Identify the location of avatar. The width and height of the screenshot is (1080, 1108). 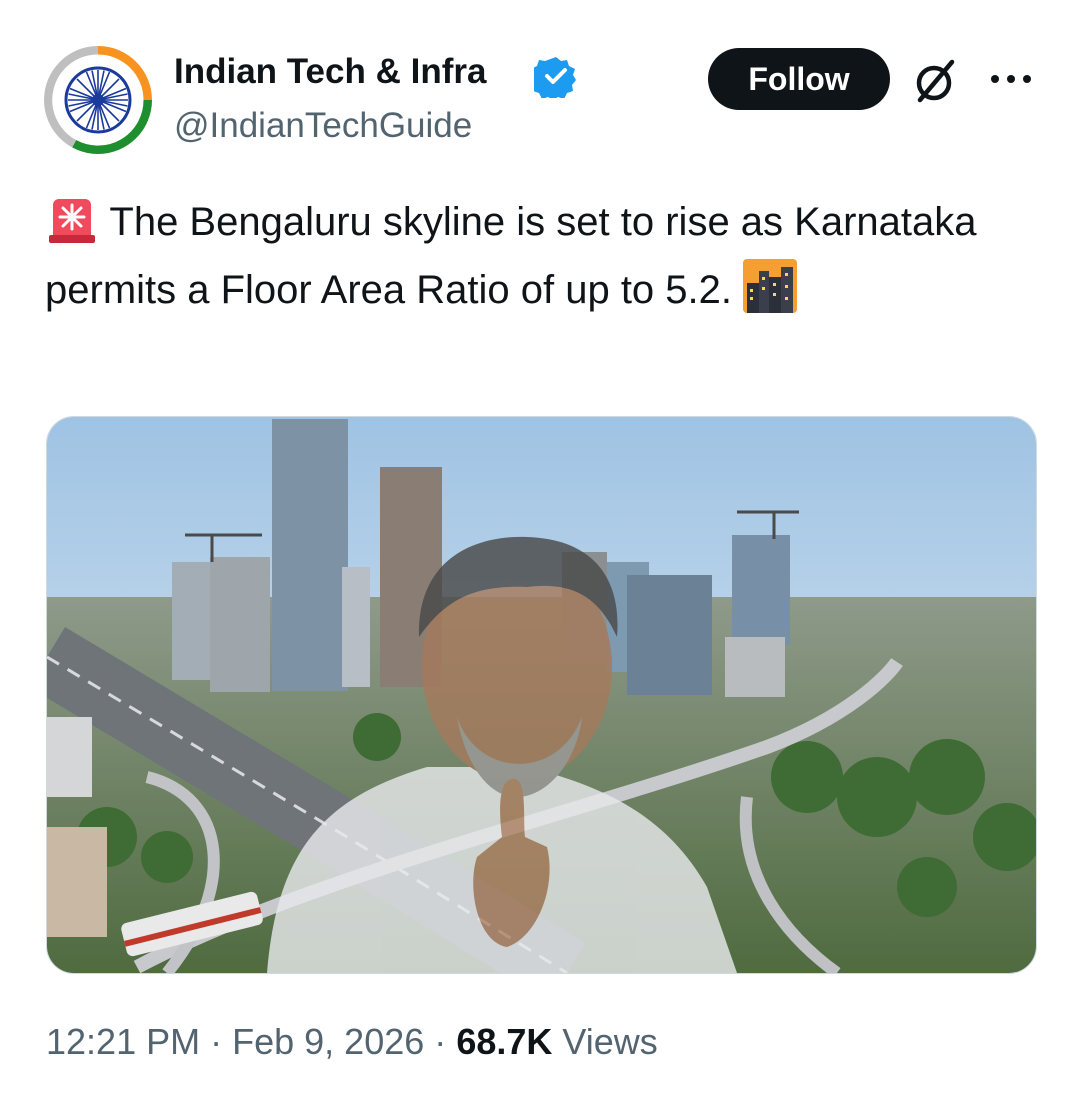
(98, 100).